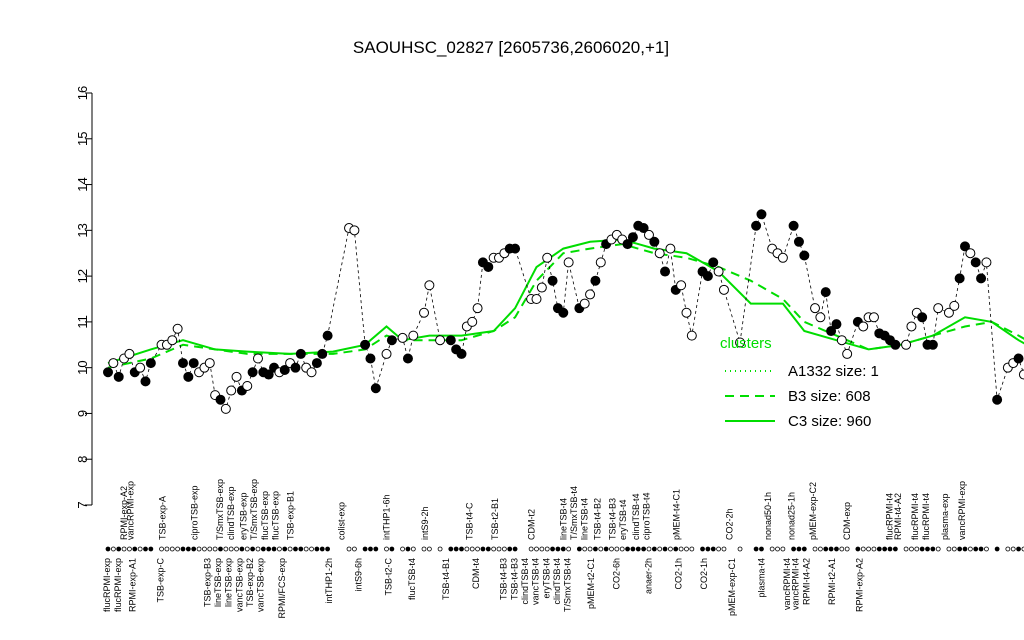 The image size is (1024, 640). I want to click on y-tick-label: 12, so click(82, 276).